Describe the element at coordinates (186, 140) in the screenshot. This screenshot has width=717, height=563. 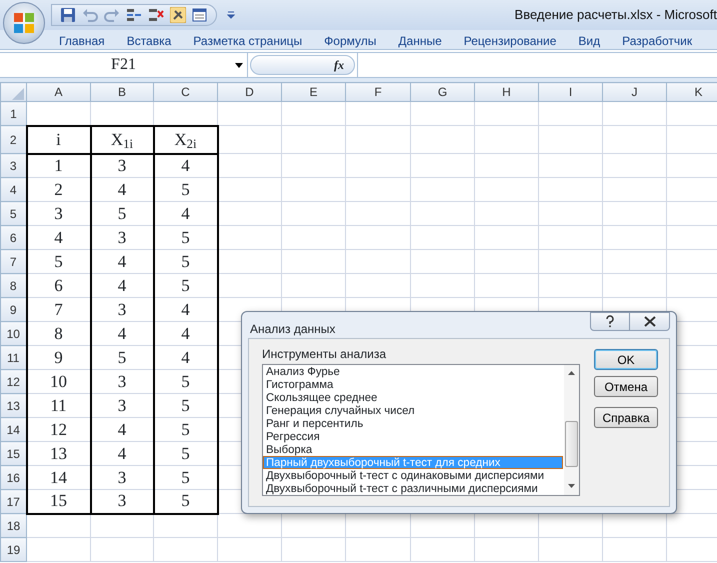
I see `table-cell: X$_{2i}$` at that location.